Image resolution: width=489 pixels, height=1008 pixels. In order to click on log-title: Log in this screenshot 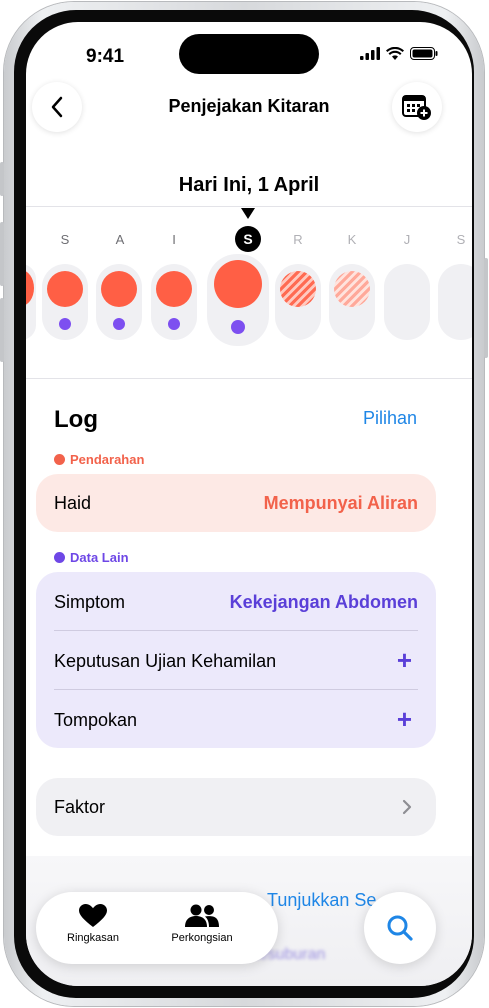, I will do `click(76, 419)`.